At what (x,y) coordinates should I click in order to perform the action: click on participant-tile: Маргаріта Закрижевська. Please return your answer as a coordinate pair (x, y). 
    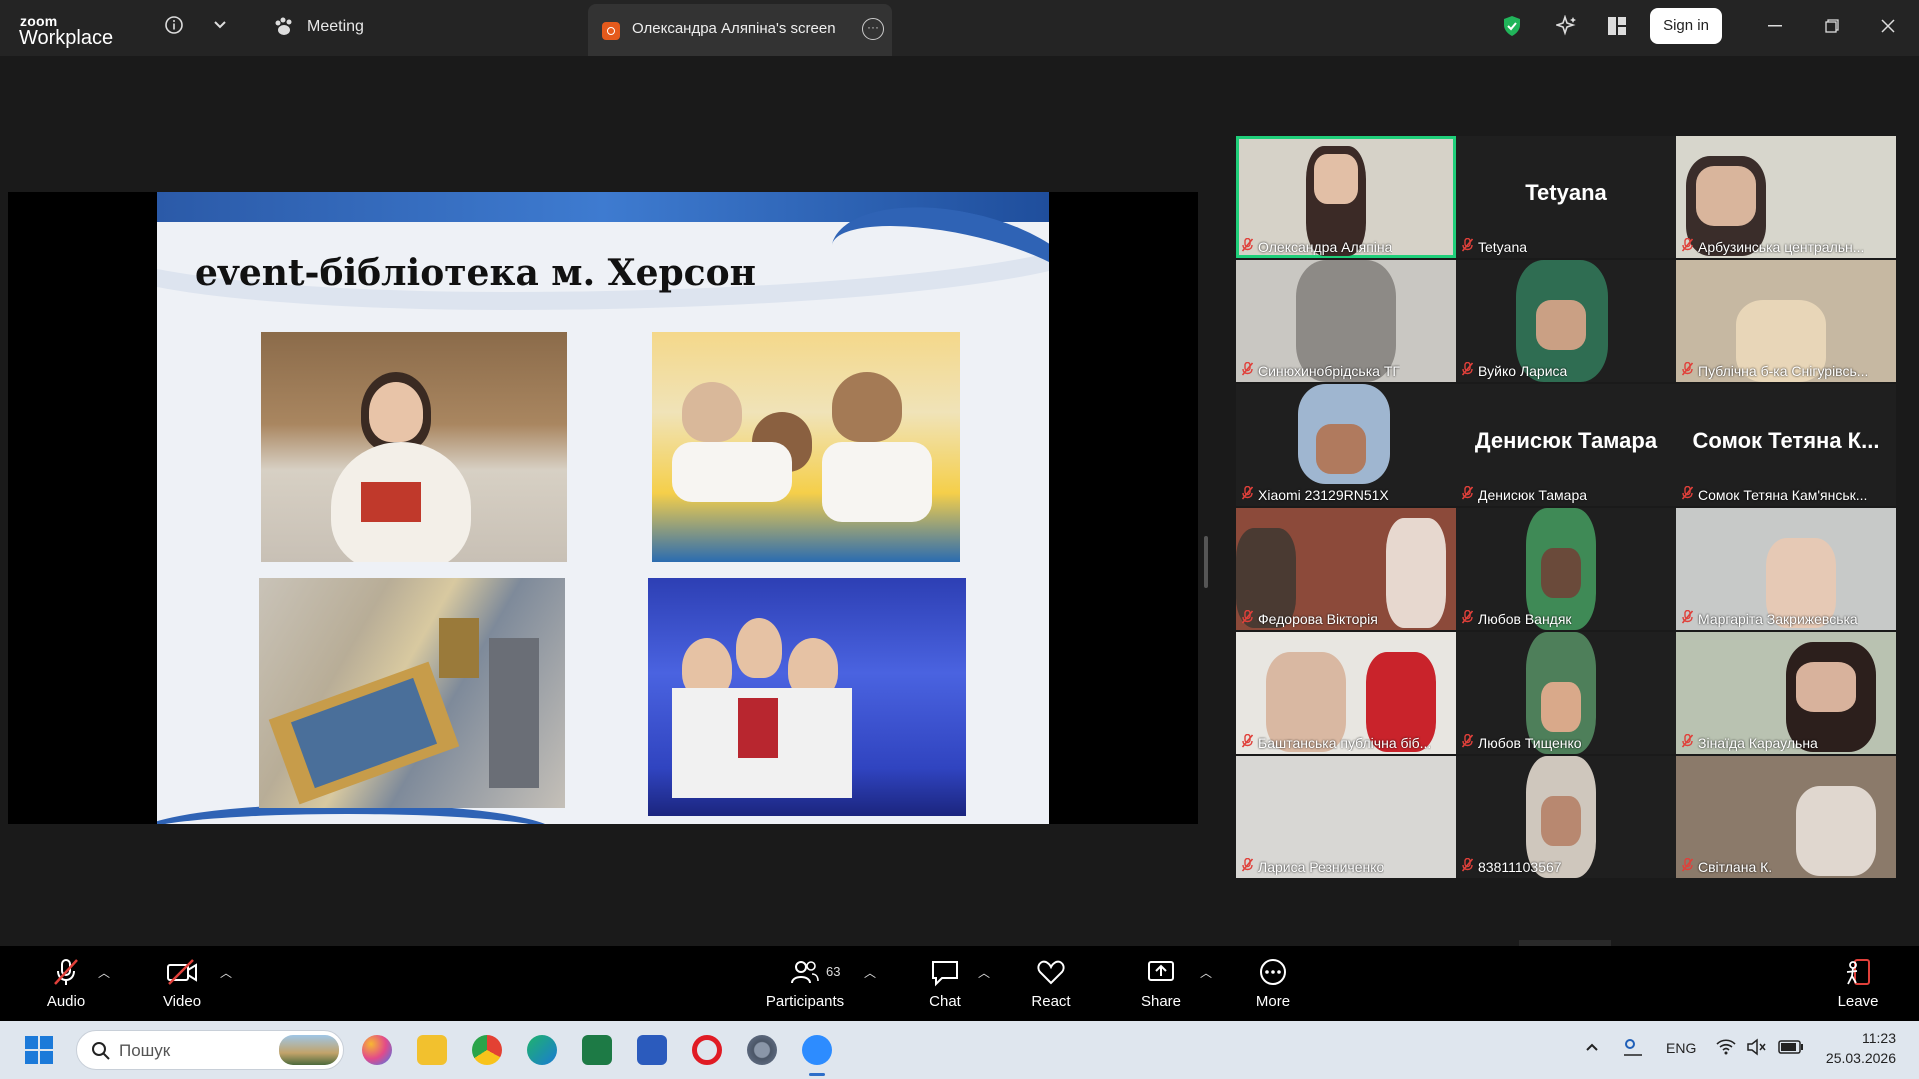
    Looking at the image, I should click on (1786, 569).